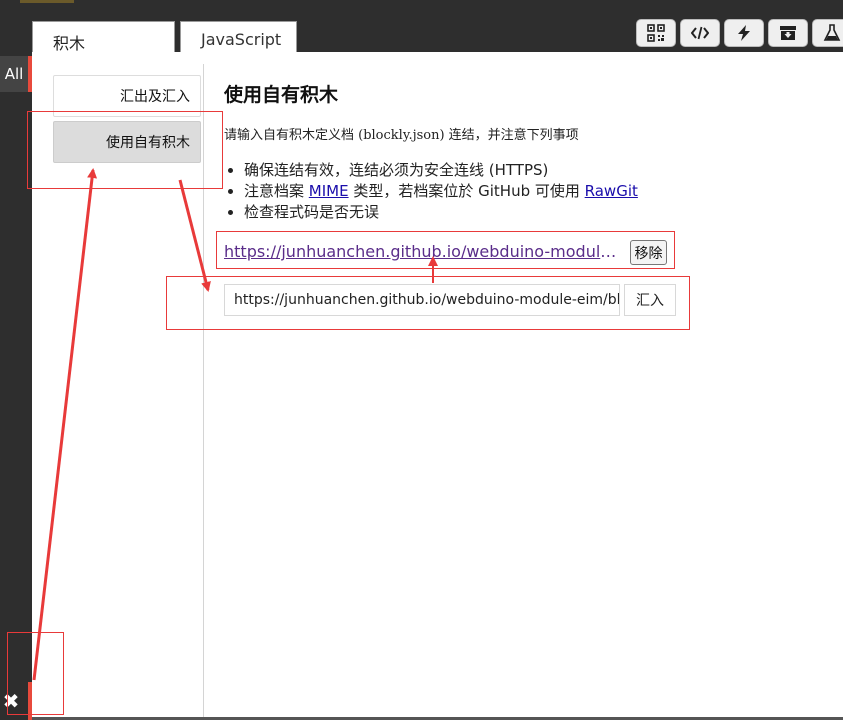 The width and height of the screenshot is (843, 720). I want to click on tab-javascript: JavaScript, so click(238, 37).